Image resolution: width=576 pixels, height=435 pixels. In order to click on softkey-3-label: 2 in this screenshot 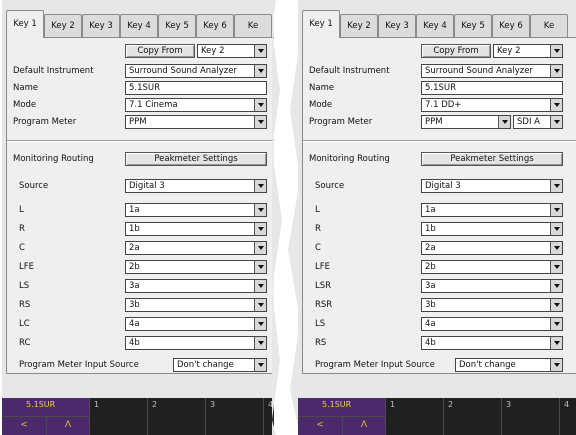, I will do `click(155, 404)`.